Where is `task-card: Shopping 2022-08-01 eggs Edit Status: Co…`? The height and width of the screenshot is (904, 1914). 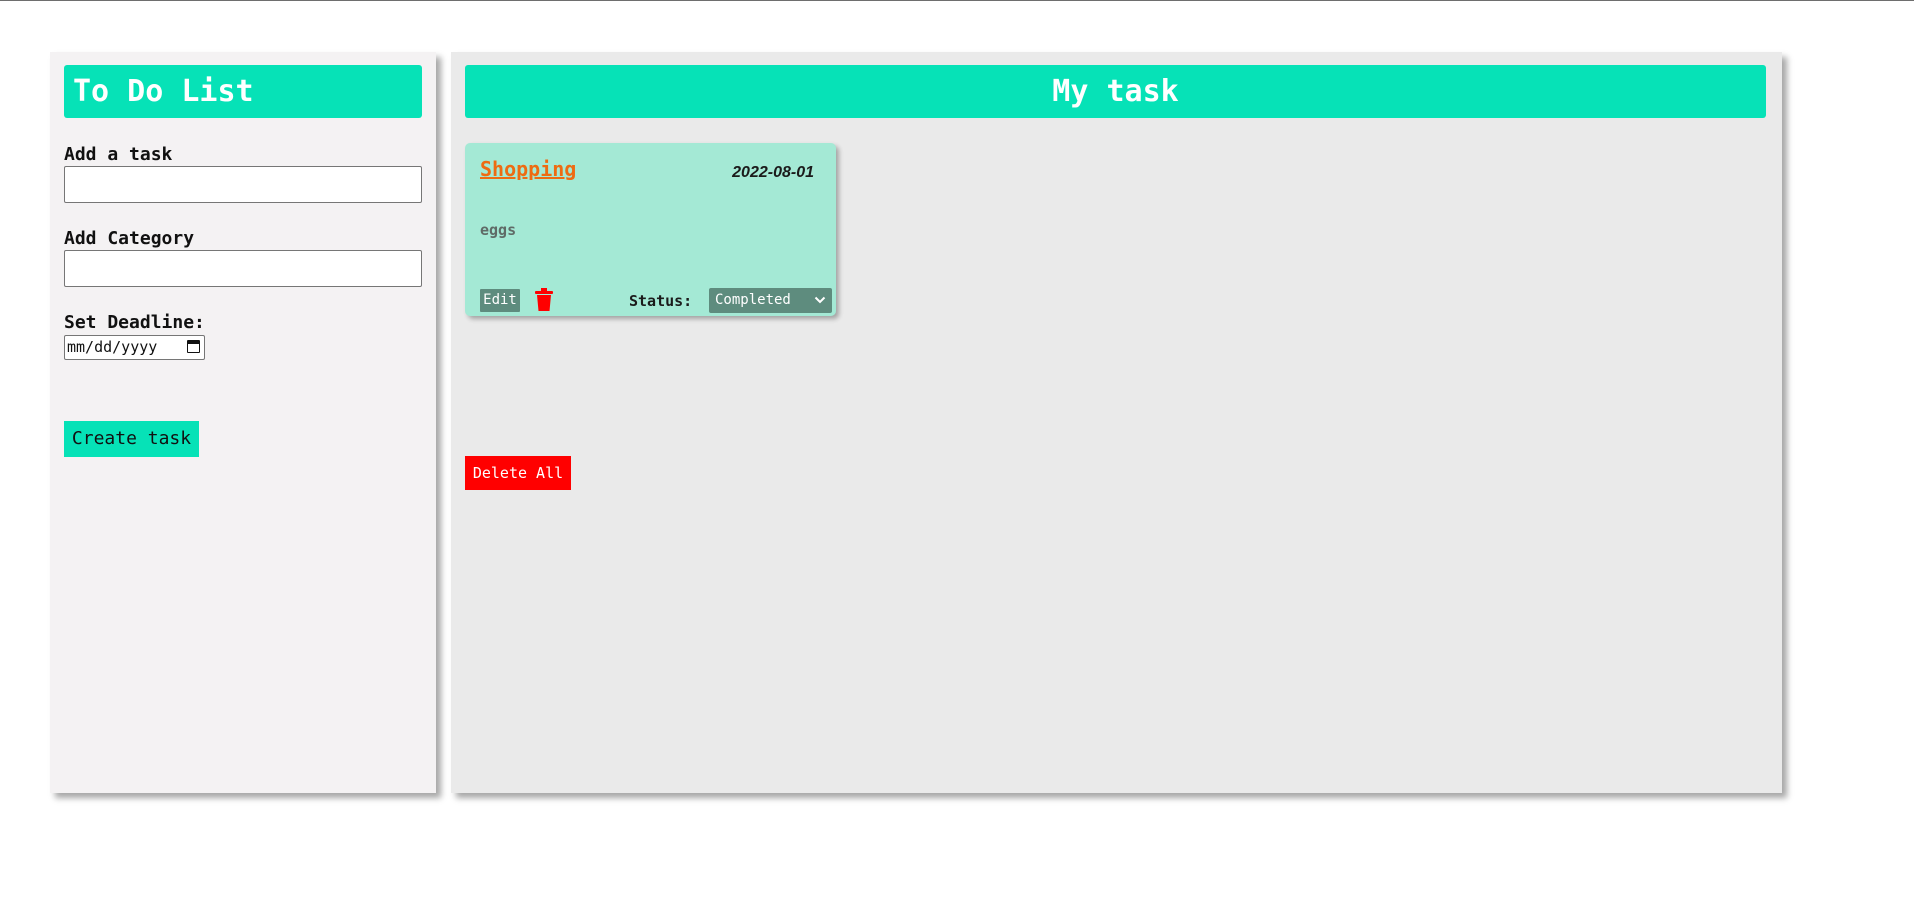 task-card: Shopping 2022-08-01 eggs Edit Status: Co… is located at coordinates (650, 229).